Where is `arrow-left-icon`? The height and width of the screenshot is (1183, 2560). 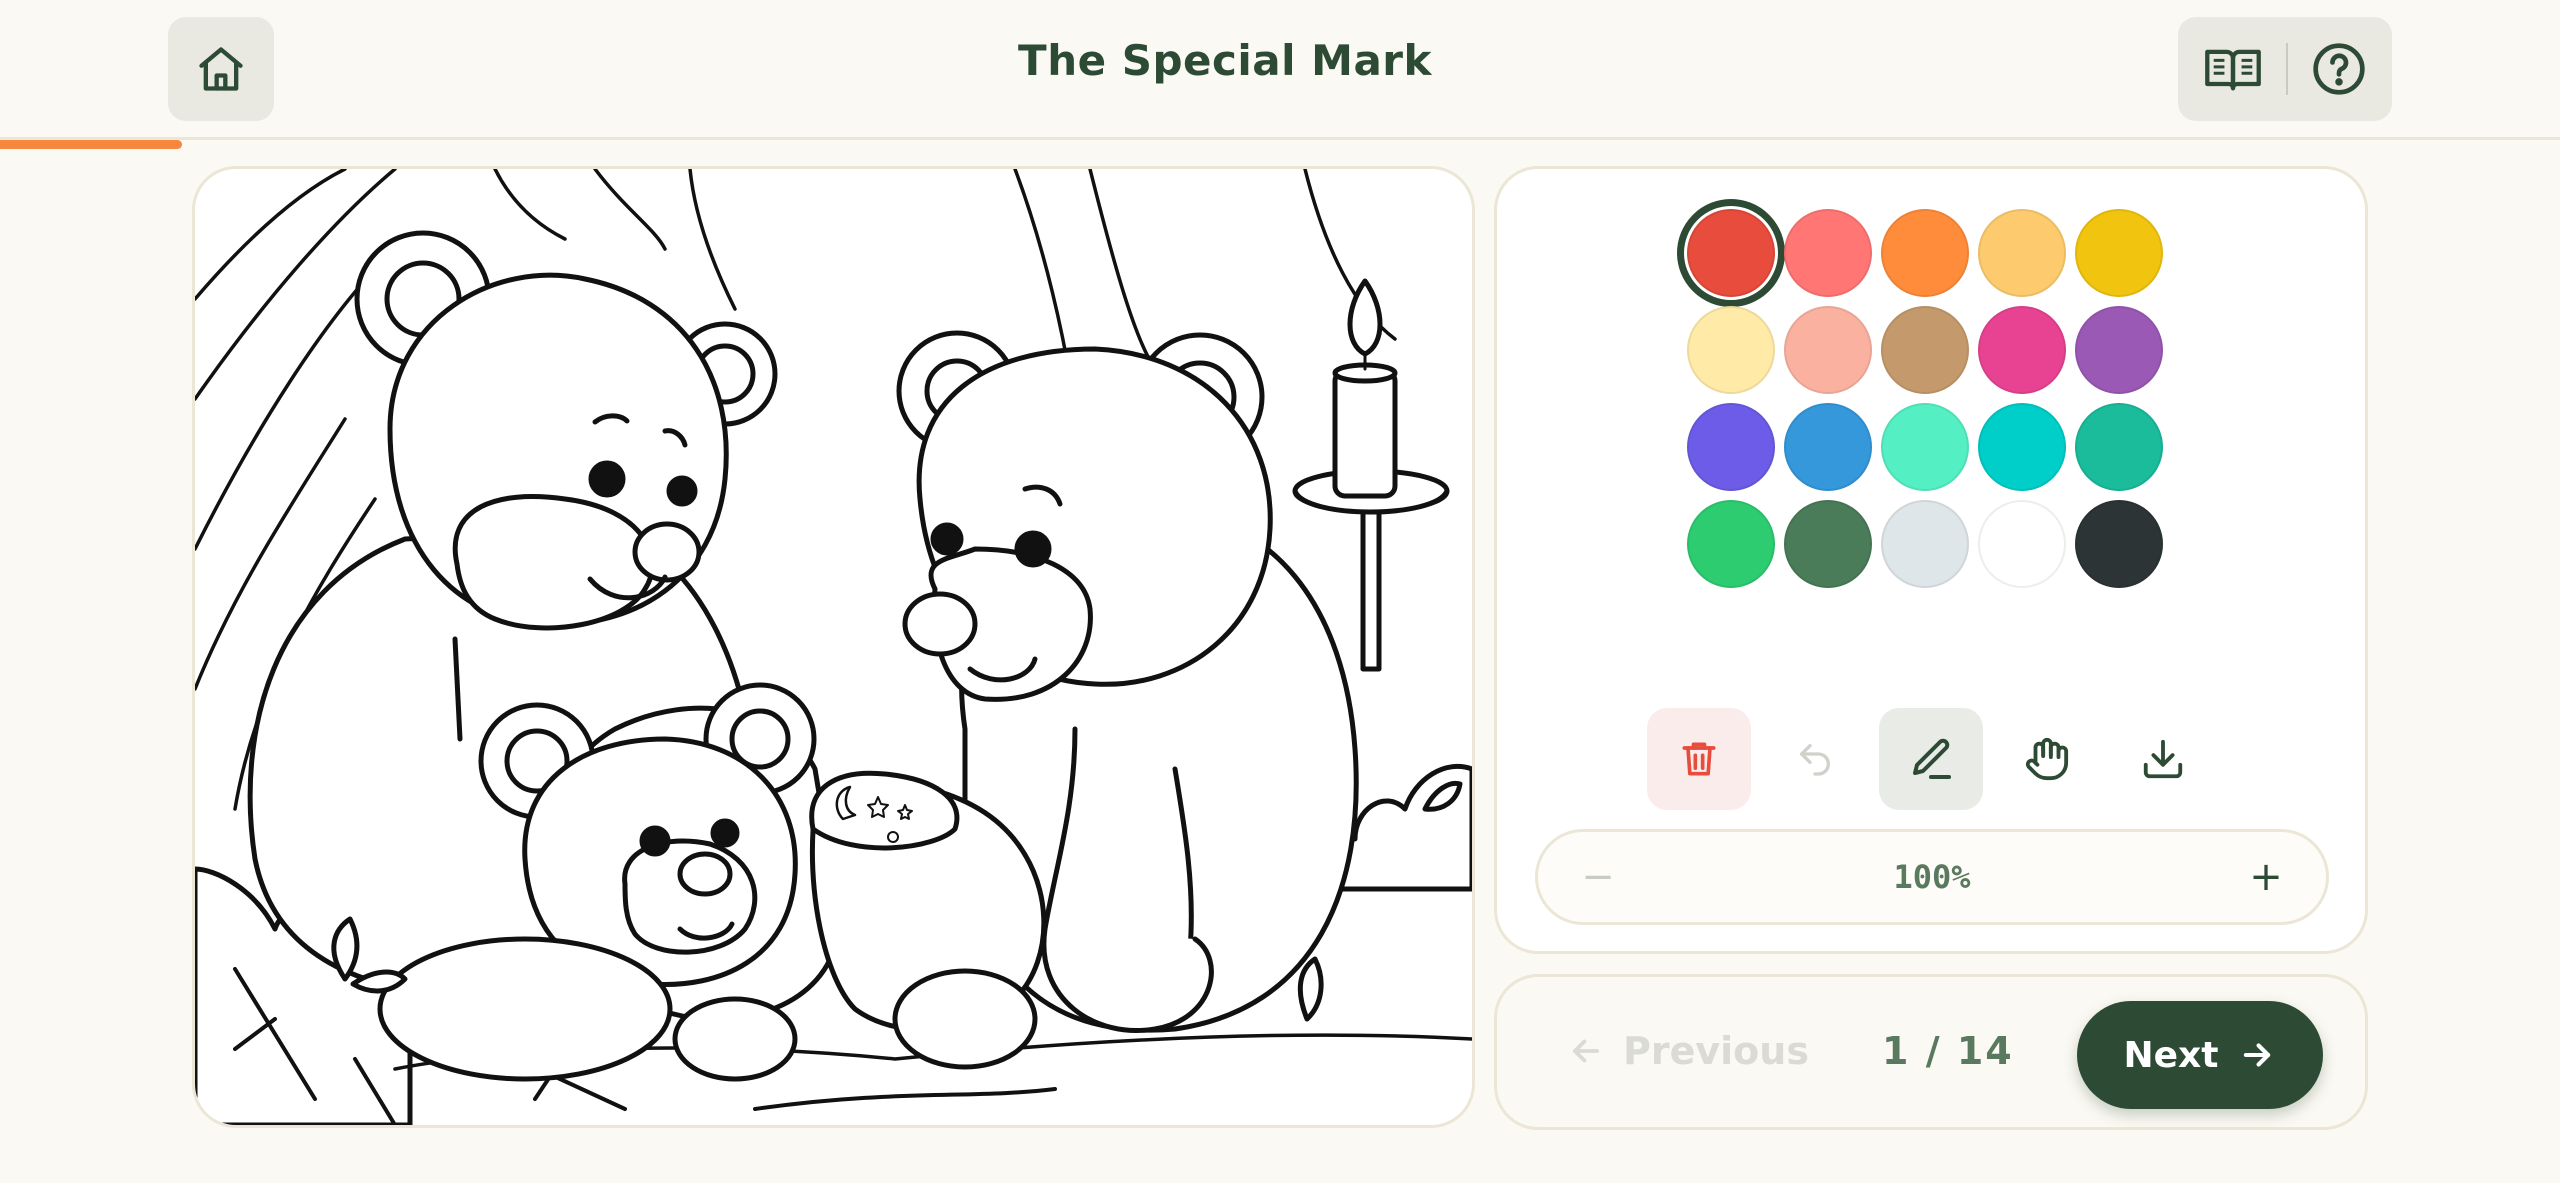
arrow-left-icon is located at coordinates (1586, 1051).